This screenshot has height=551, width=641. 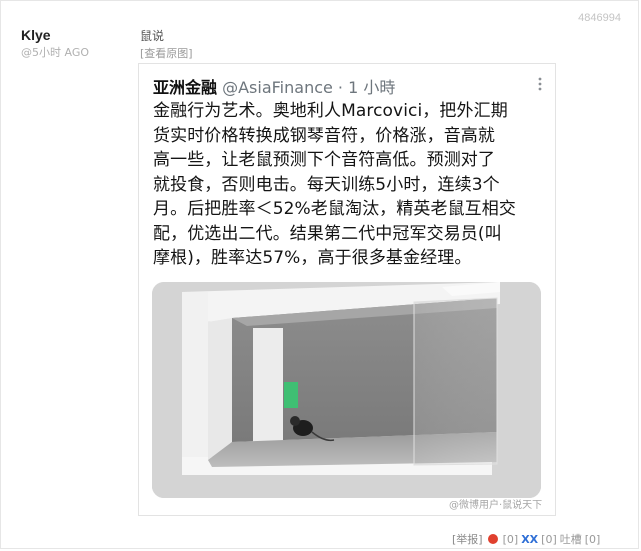 I want to click on tucao-button: 吐槽, so click(x=571, y=539).